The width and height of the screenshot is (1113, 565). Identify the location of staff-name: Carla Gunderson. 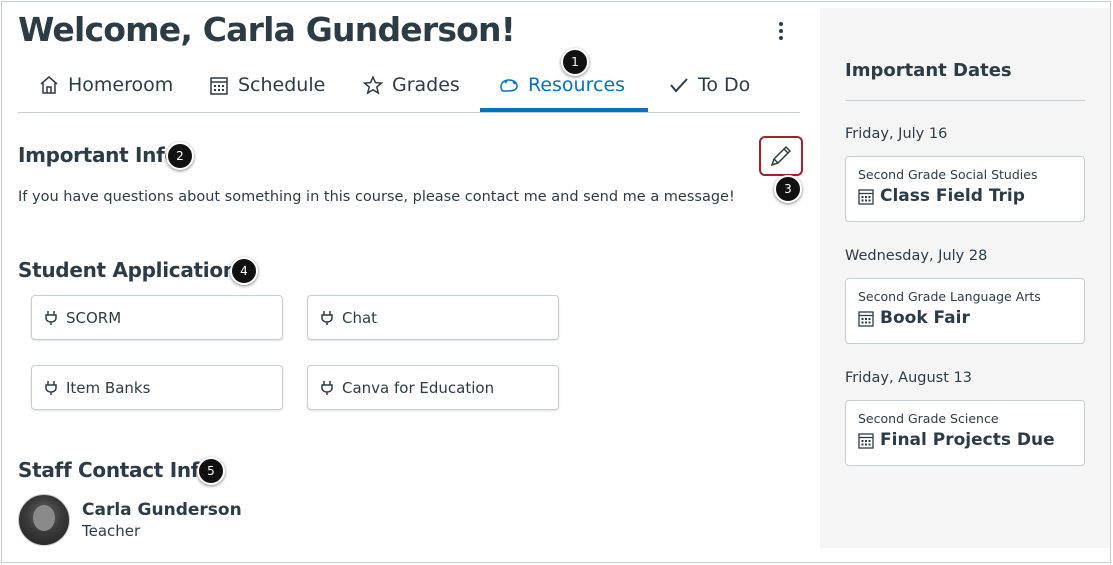
(162, 510).